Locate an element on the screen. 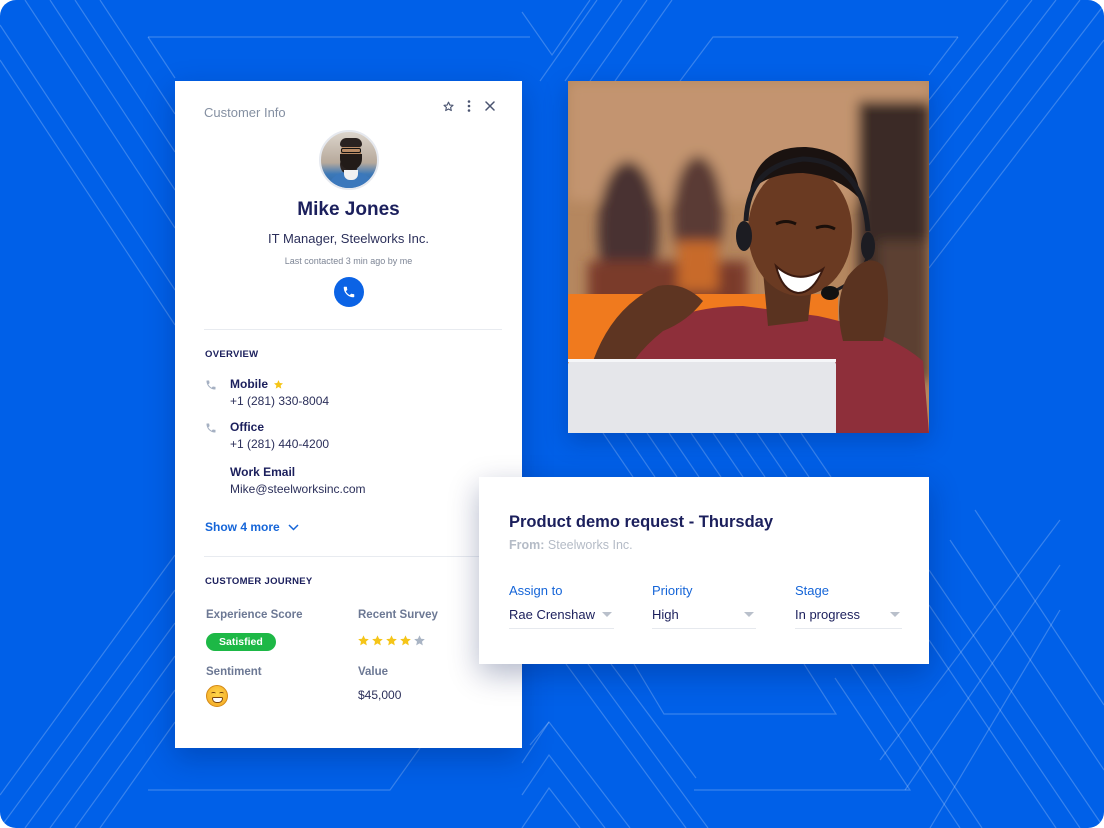 The width and height of the screenshot is (1104, 828). stage-select: In progress is located at coordinates (848, 618).